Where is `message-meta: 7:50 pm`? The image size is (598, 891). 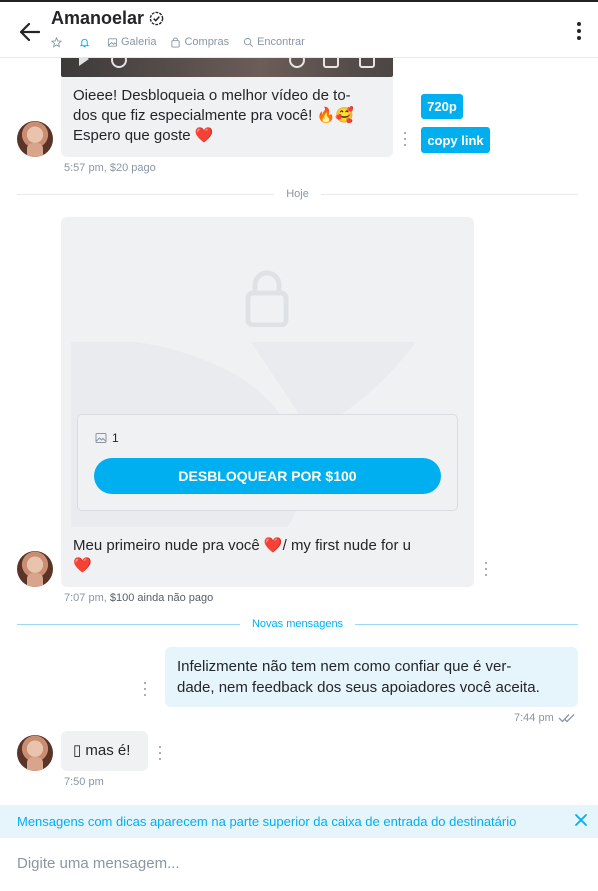
message-meta: 7:50 pm is located at coordinates (84, 782).